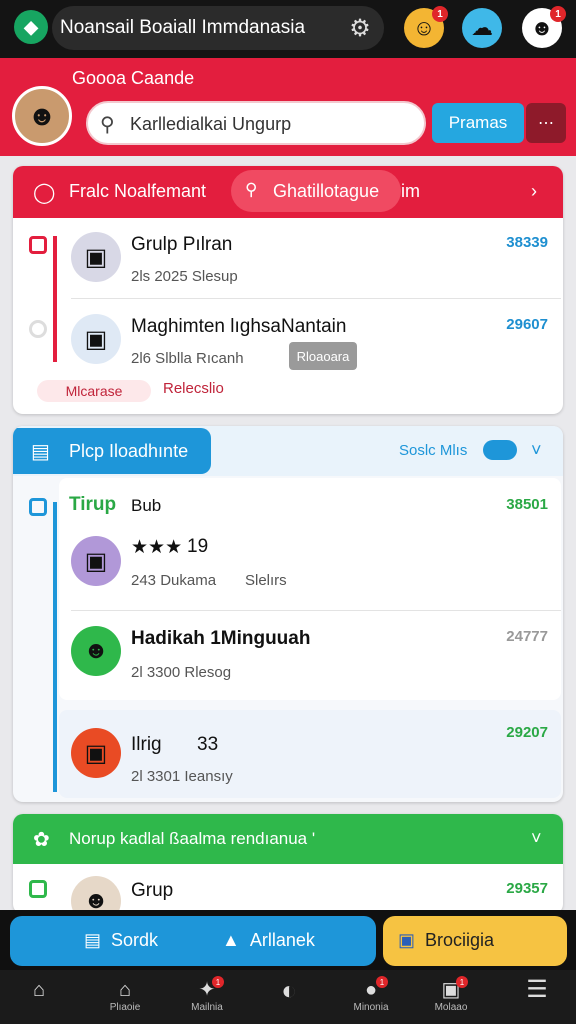 The height and width of the screenshot is (1024, 576). I want to click on group-name: 19, so click(197, 547).